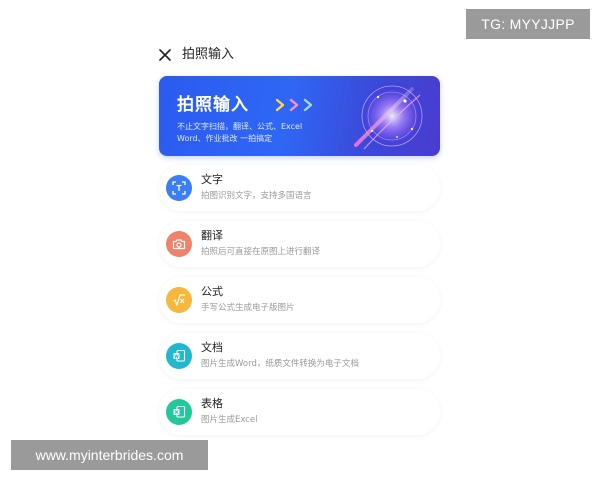  Describe the element at coordinates (299, 116) in the screenshot. I see `promo-banner: 拍照输入 不止文字扫描，翻译、公式、Excel Word、作业批改 一拍搞定` at that location.